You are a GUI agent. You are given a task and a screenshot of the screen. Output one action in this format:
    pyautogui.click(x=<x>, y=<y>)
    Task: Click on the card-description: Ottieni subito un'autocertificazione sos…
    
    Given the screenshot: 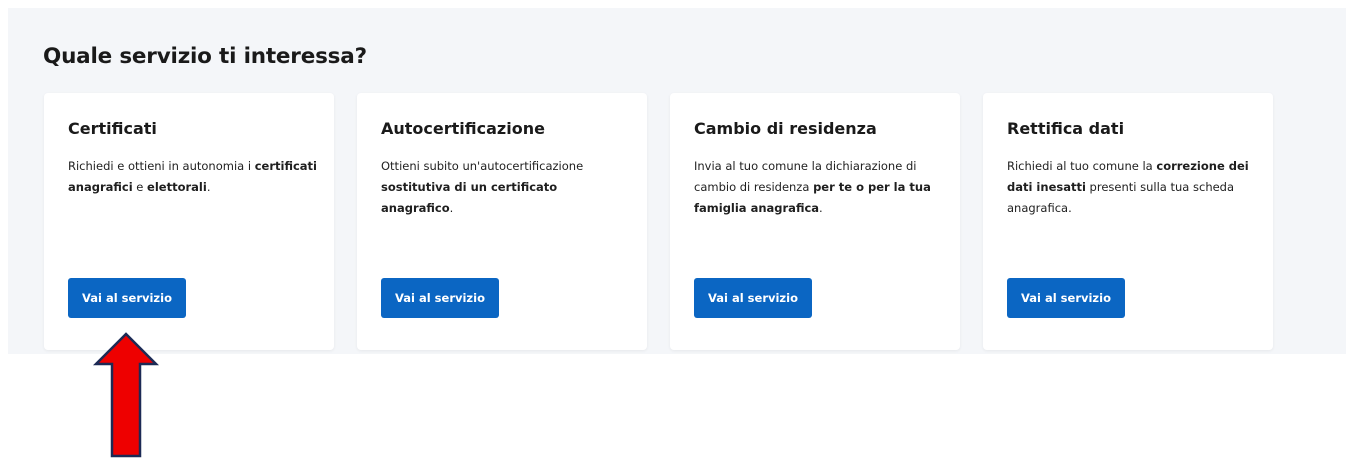 What is the action you would take?
    pyautogui.click(x=503, y=187)
    